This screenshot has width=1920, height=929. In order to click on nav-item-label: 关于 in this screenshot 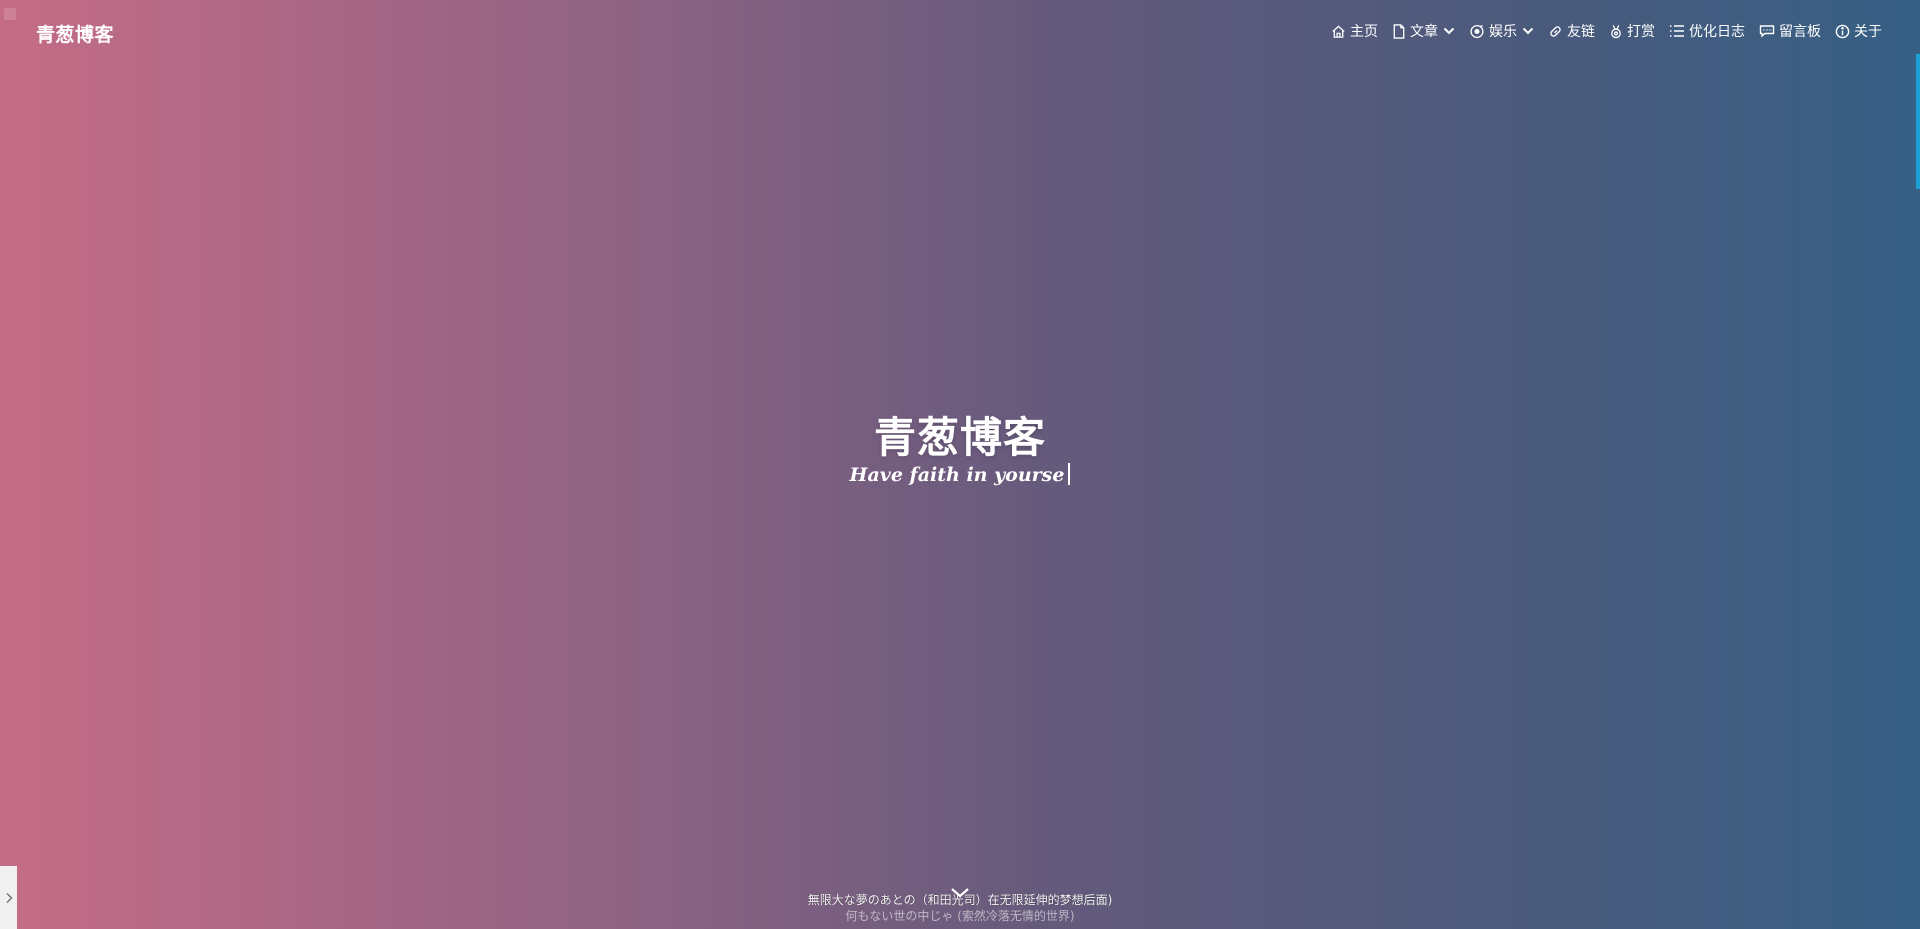, I will do `click(1868, 32)`.